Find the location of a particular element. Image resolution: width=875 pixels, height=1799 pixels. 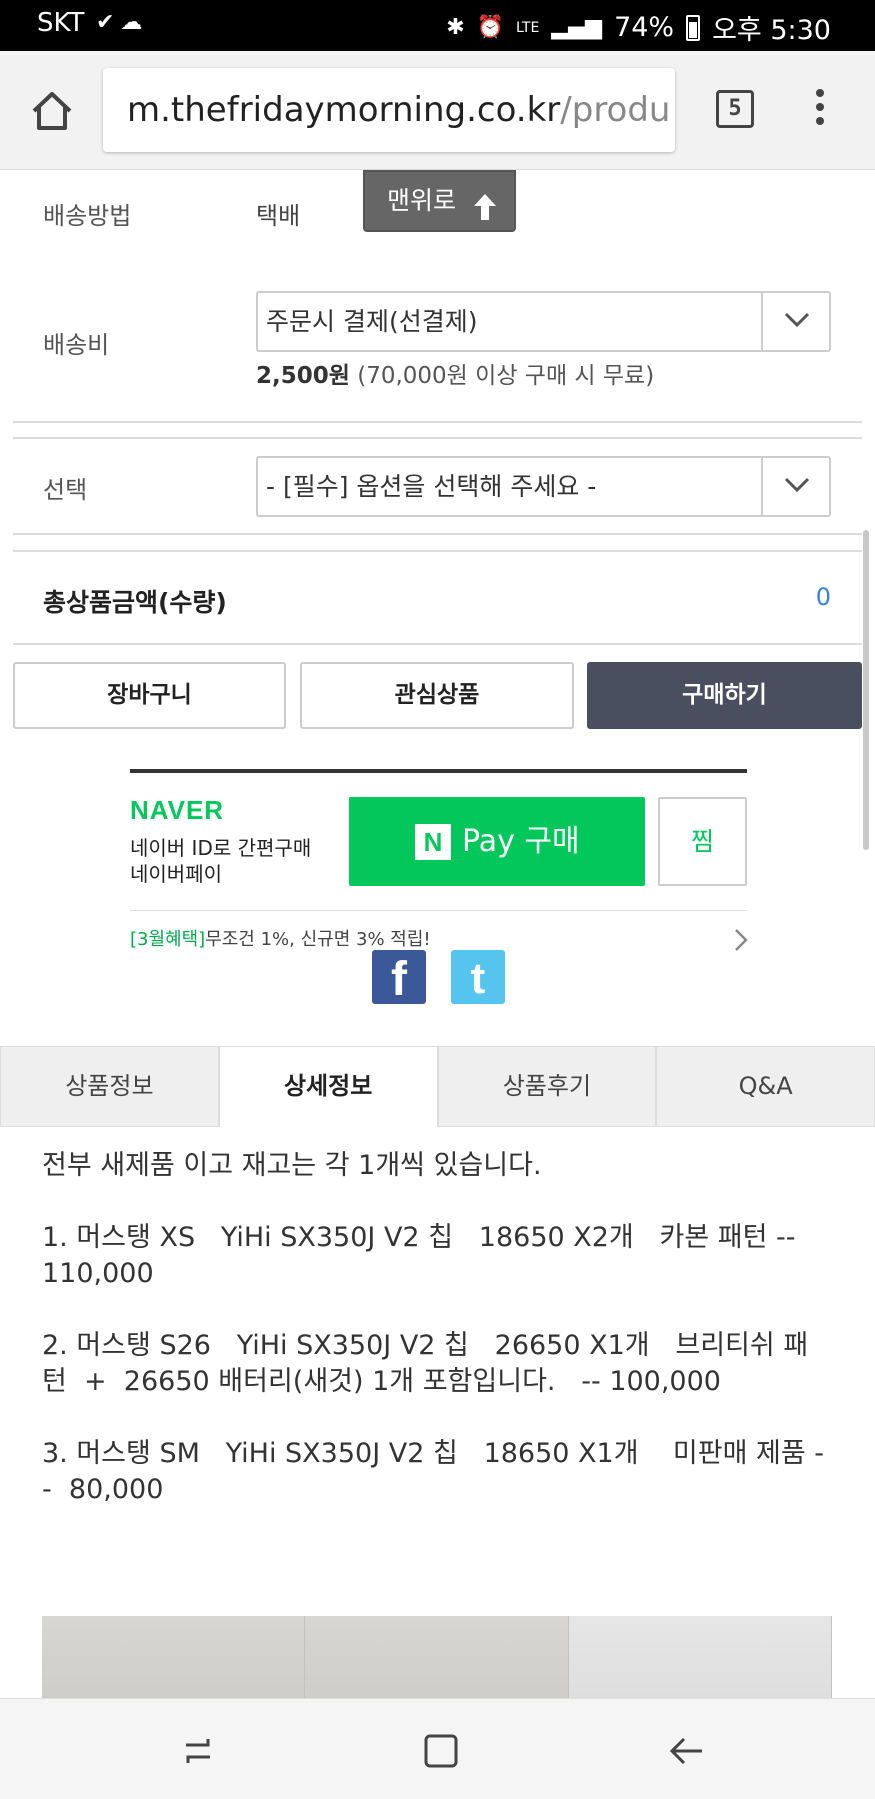

tab-qna: Q&A is located at coordinates (765, 1086).